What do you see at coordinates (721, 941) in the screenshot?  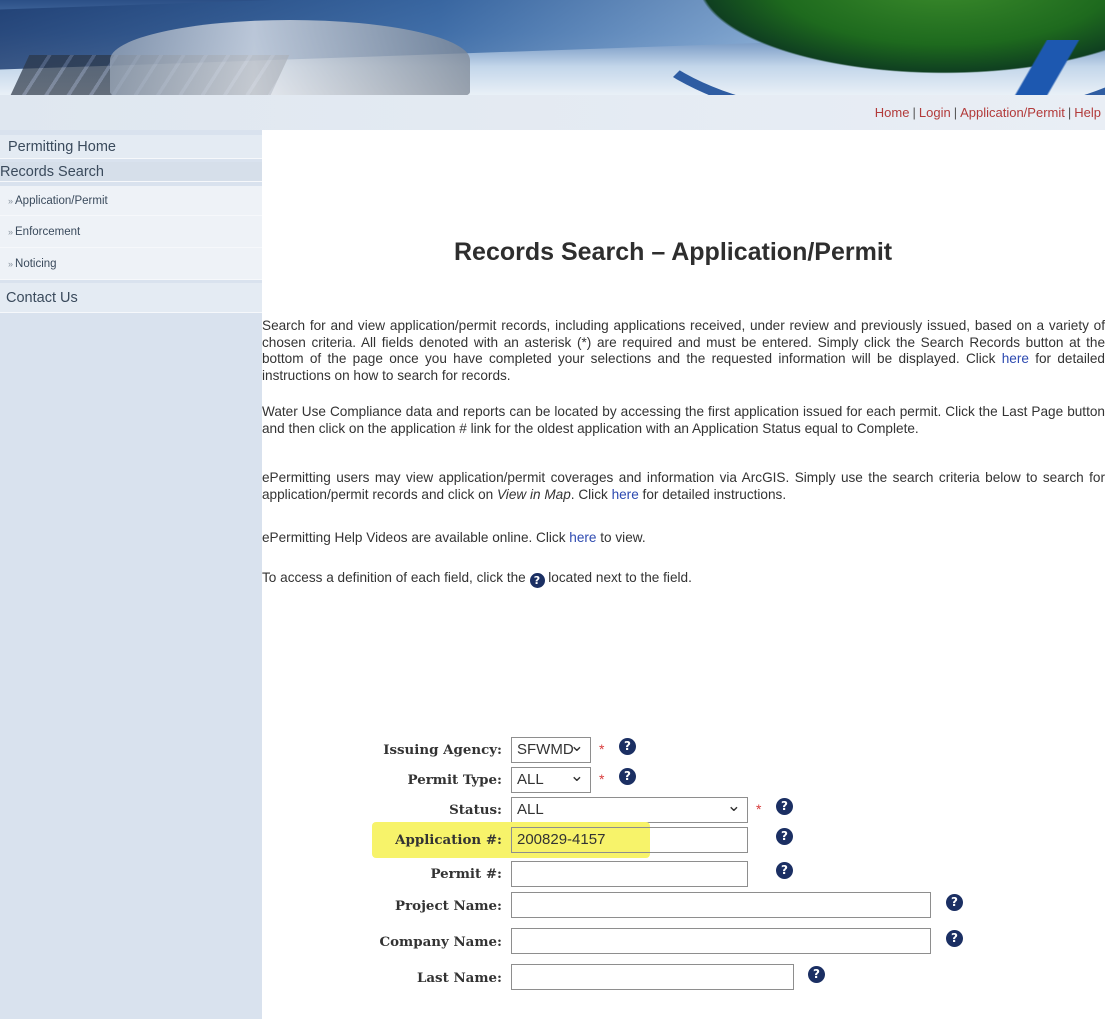 I see `company-name-input` at bounding box center [721, 941].